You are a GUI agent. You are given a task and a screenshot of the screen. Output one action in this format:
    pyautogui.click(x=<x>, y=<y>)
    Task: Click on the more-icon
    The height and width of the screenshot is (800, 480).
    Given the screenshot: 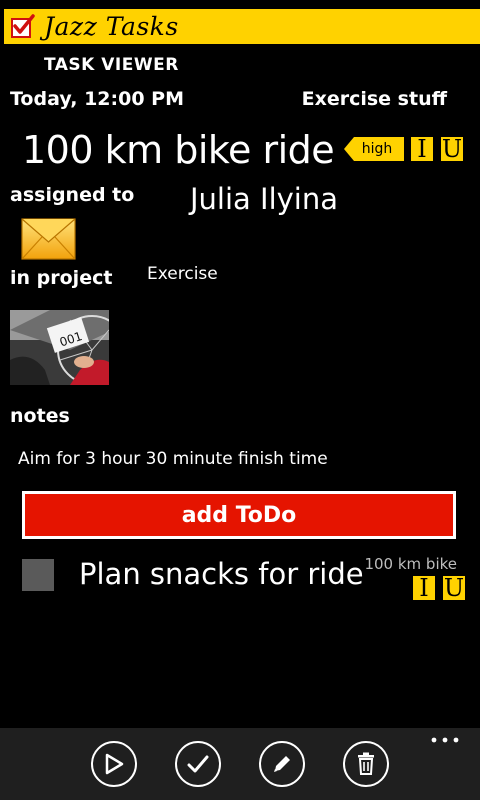 What is the action you would take?
    pyautogui.click(x=445, y=739)
    